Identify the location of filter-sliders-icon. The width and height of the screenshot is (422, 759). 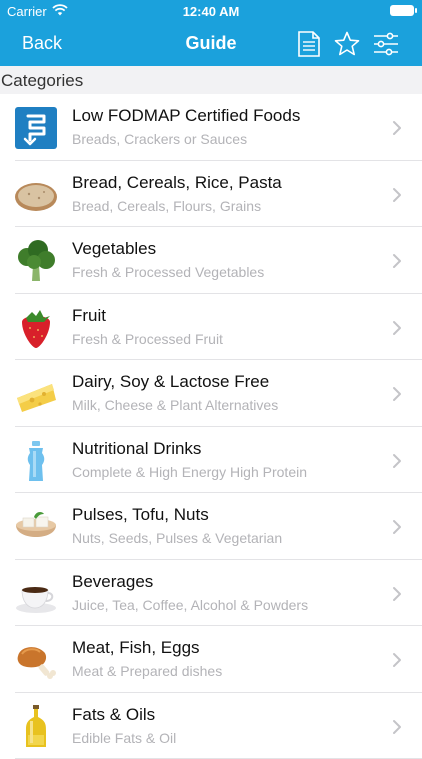
(386, 44).